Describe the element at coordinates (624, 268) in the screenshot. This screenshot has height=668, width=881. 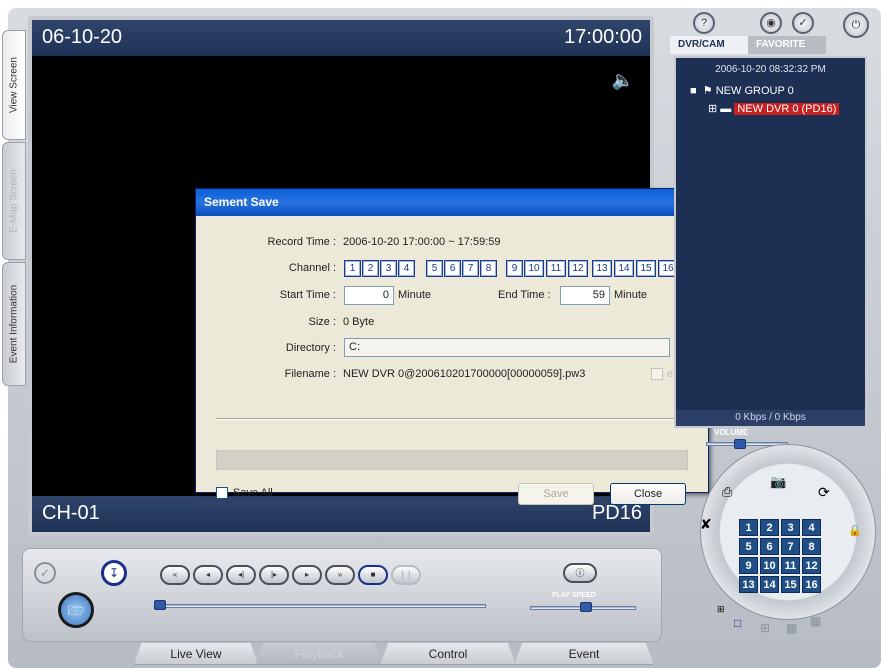
I see `channel-checkbox-14: 14` at that location.